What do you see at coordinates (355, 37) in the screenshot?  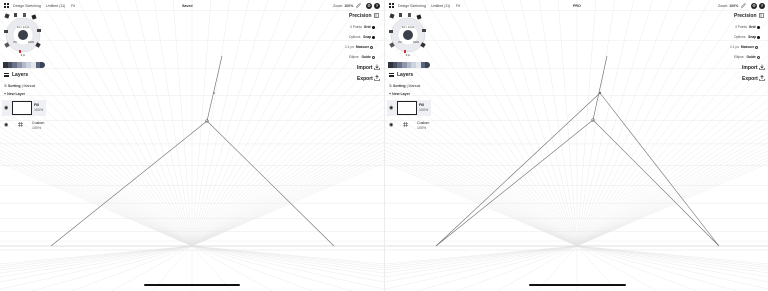 I see `precision-option: Options` at bounding box center [355, 37].